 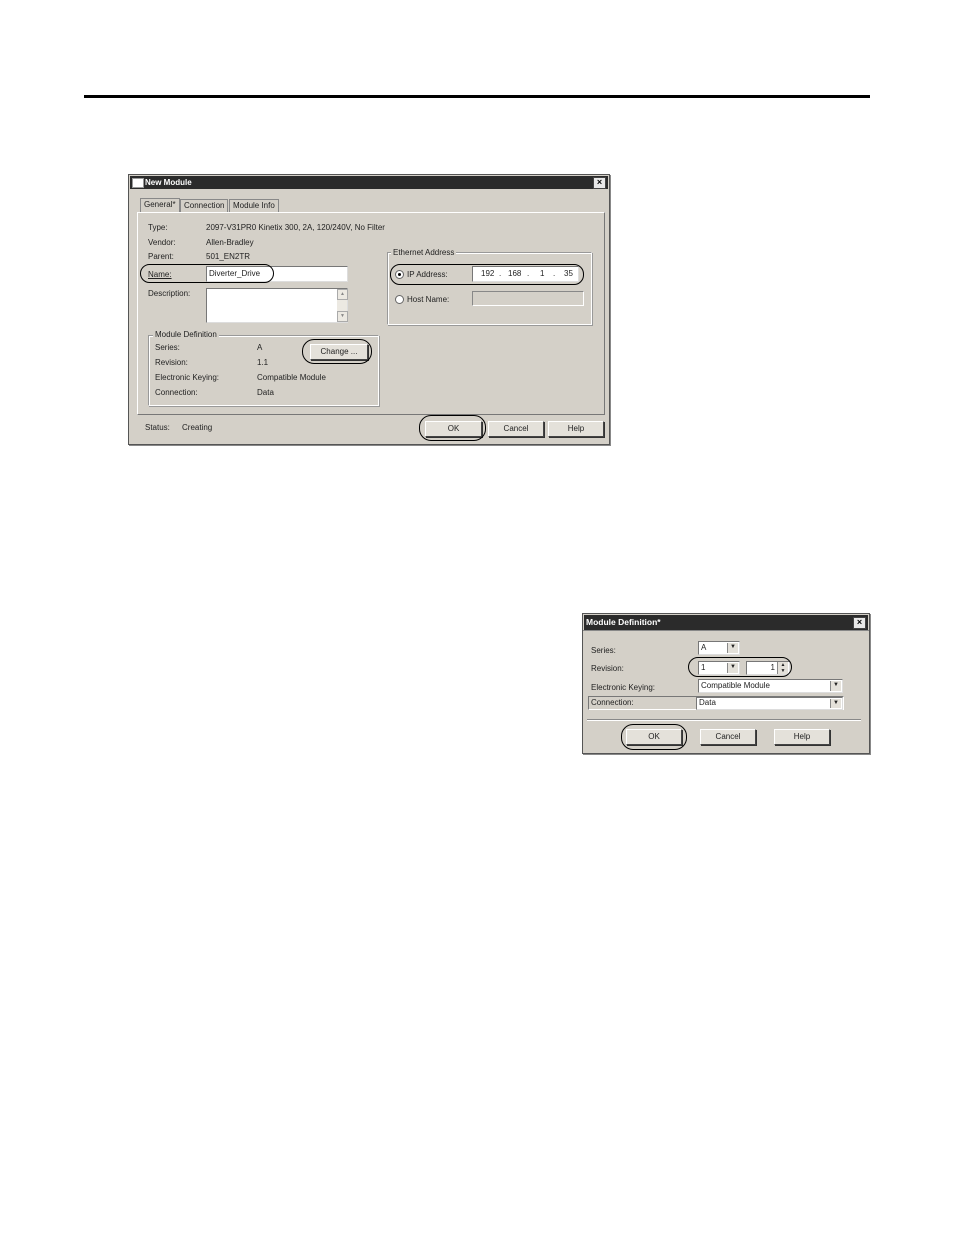 What do you see at coordinates (489, 288) in the screenshot?
I see `ethernet-address-group` at bounding box center [489, 288].